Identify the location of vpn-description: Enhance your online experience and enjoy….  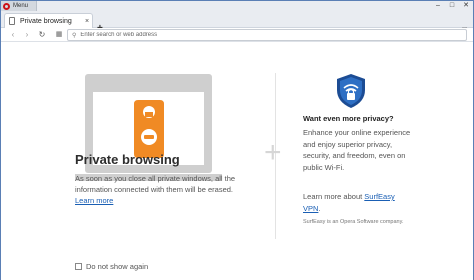
(357, 150).